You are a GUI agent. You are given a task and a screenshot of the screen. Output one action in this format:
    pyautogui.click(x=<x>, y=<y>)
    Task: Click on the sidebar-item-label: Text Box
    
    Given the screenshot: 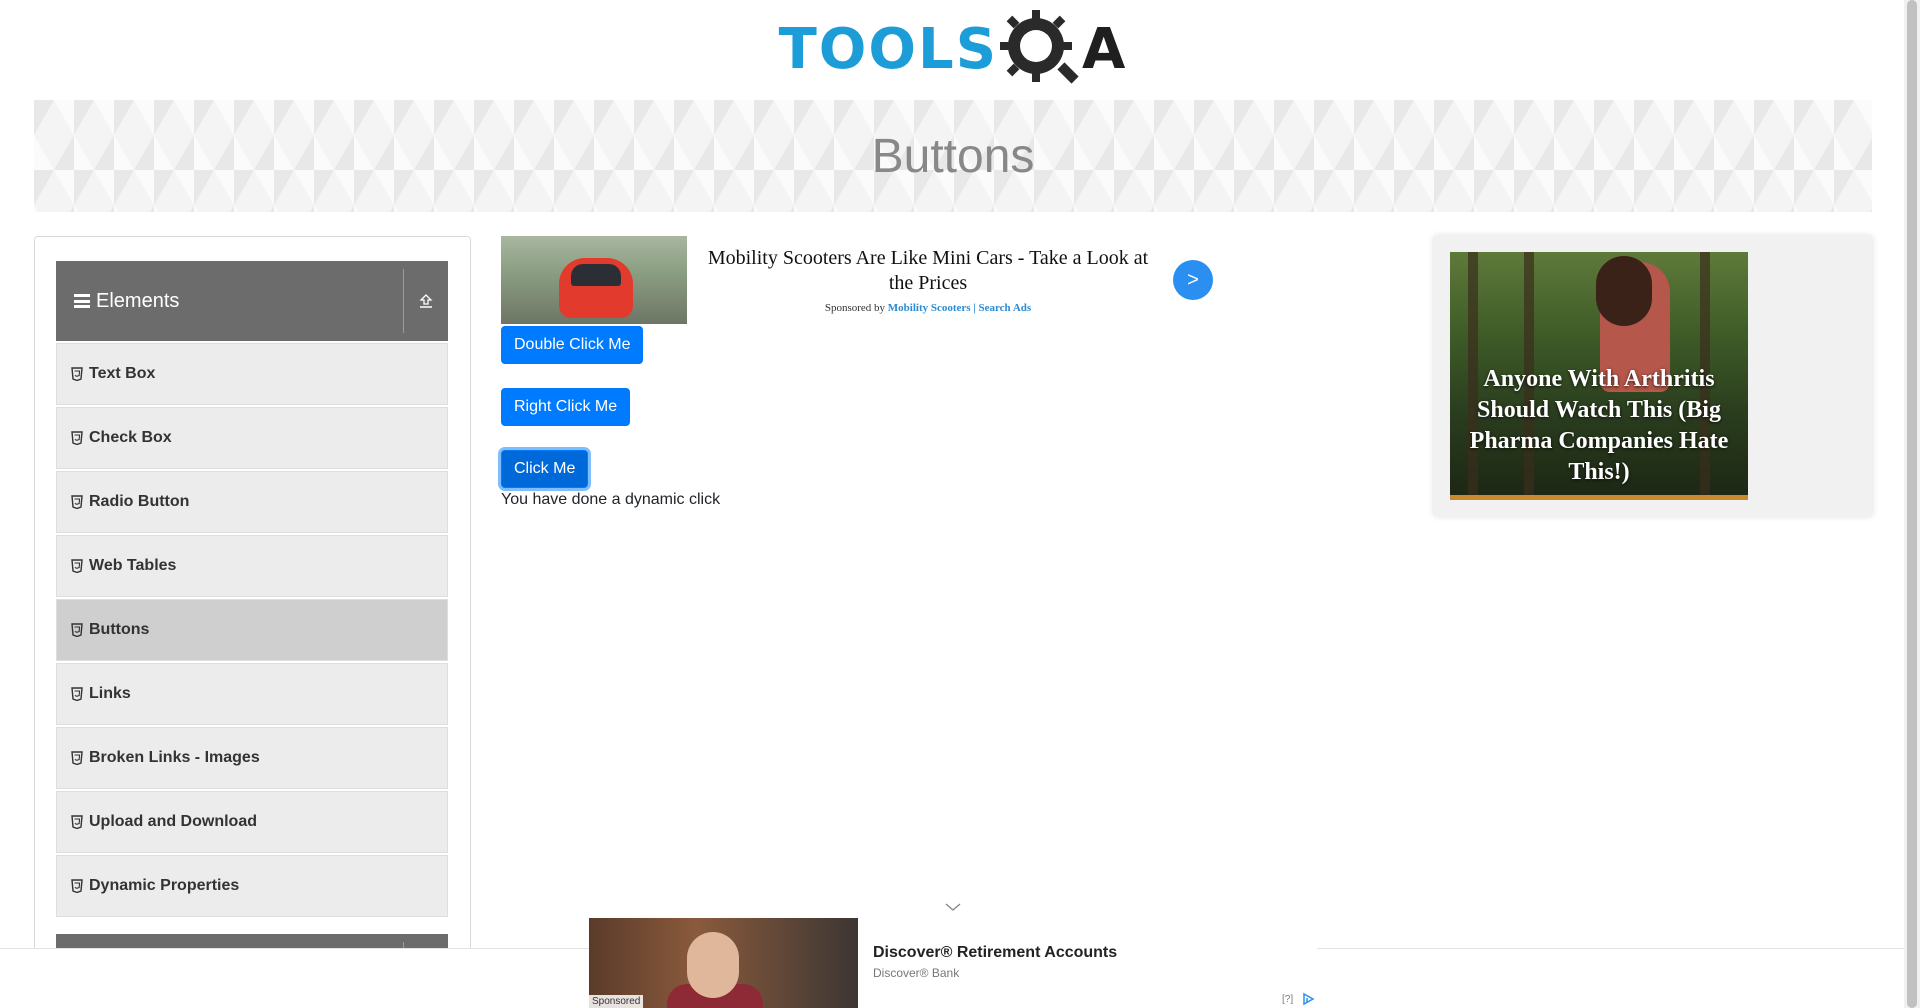 What is the action you would take?
    pyautogui.click(x=122, y=373)
    